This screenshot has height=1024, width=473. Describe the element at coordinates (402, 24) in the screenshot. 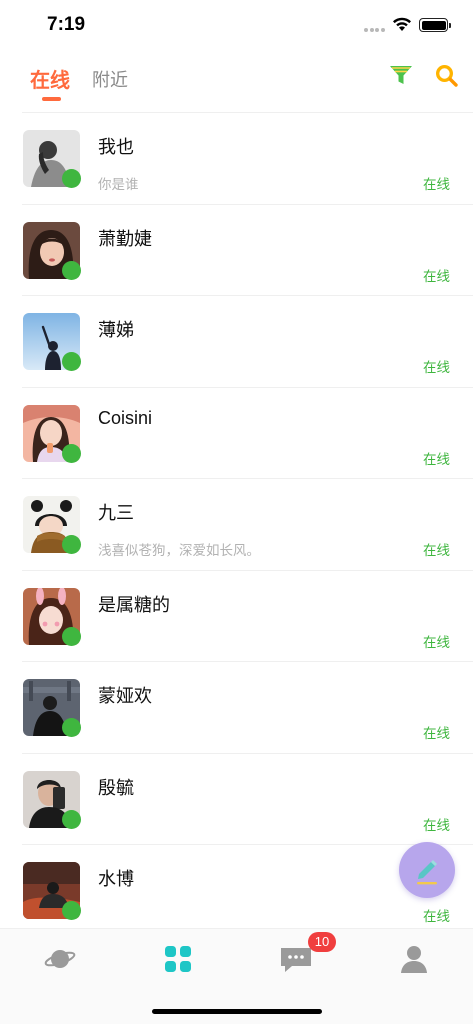

I see `wifi-icon` at that location.